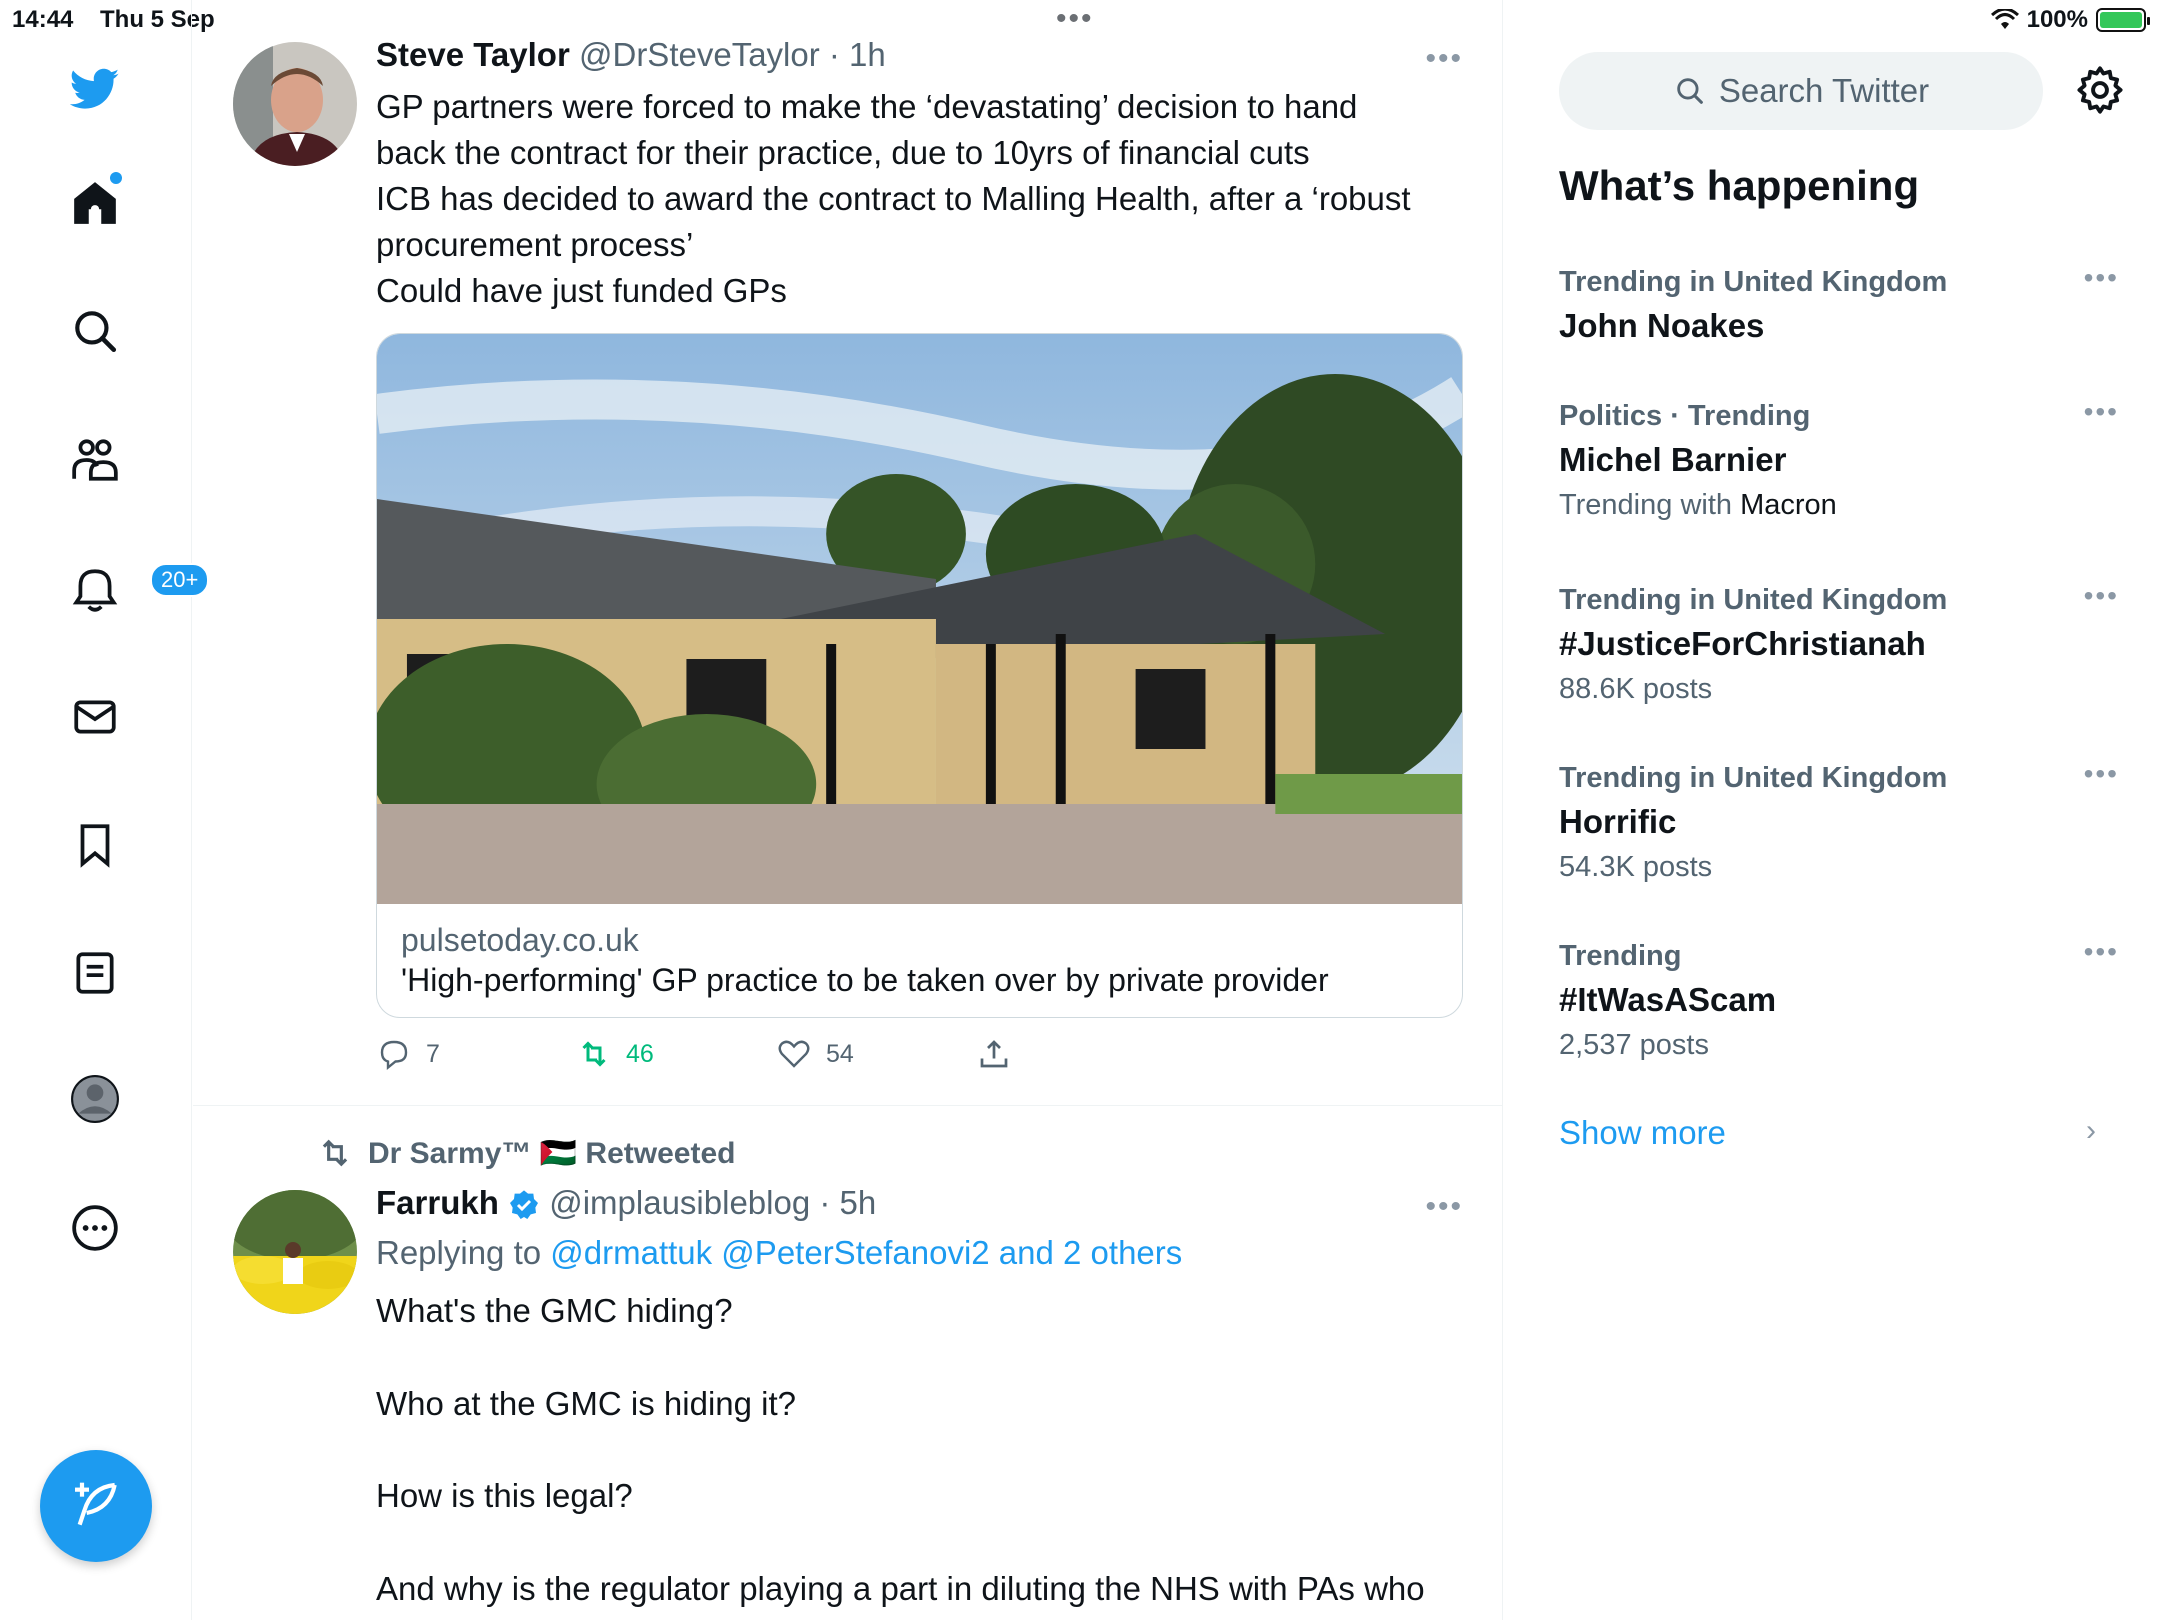  Describe the element at coordinates (794, 1054) in the screenshot. I see `heart-icon` at that location.